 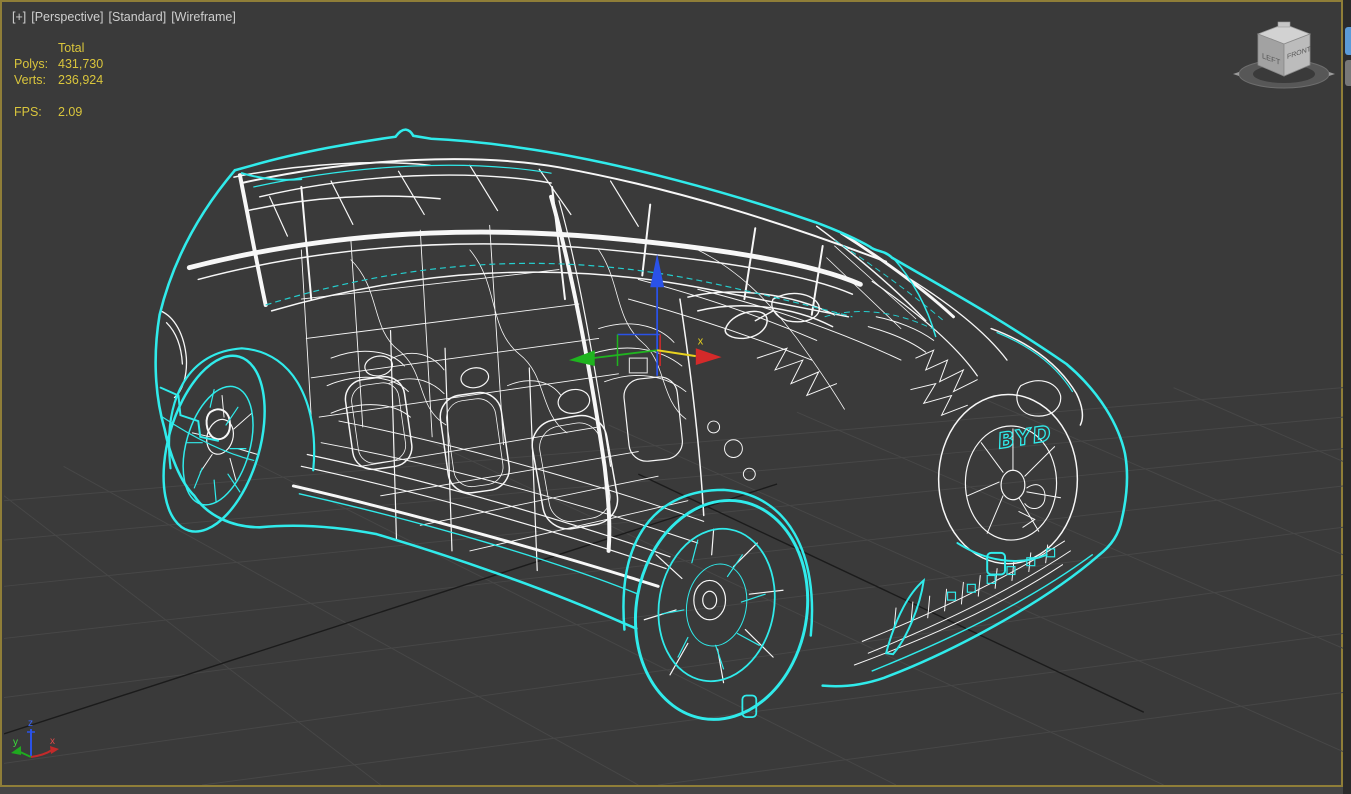 I want to click on fps-value: 2.09, so click(x=70, y=112).